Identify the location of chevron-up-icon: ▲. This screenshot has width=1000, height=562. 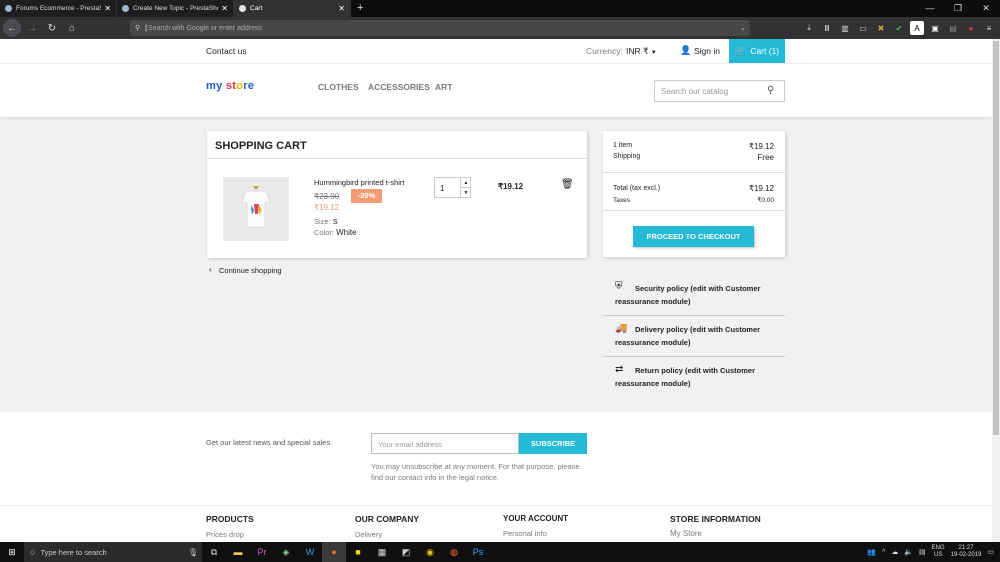
(465, 183).